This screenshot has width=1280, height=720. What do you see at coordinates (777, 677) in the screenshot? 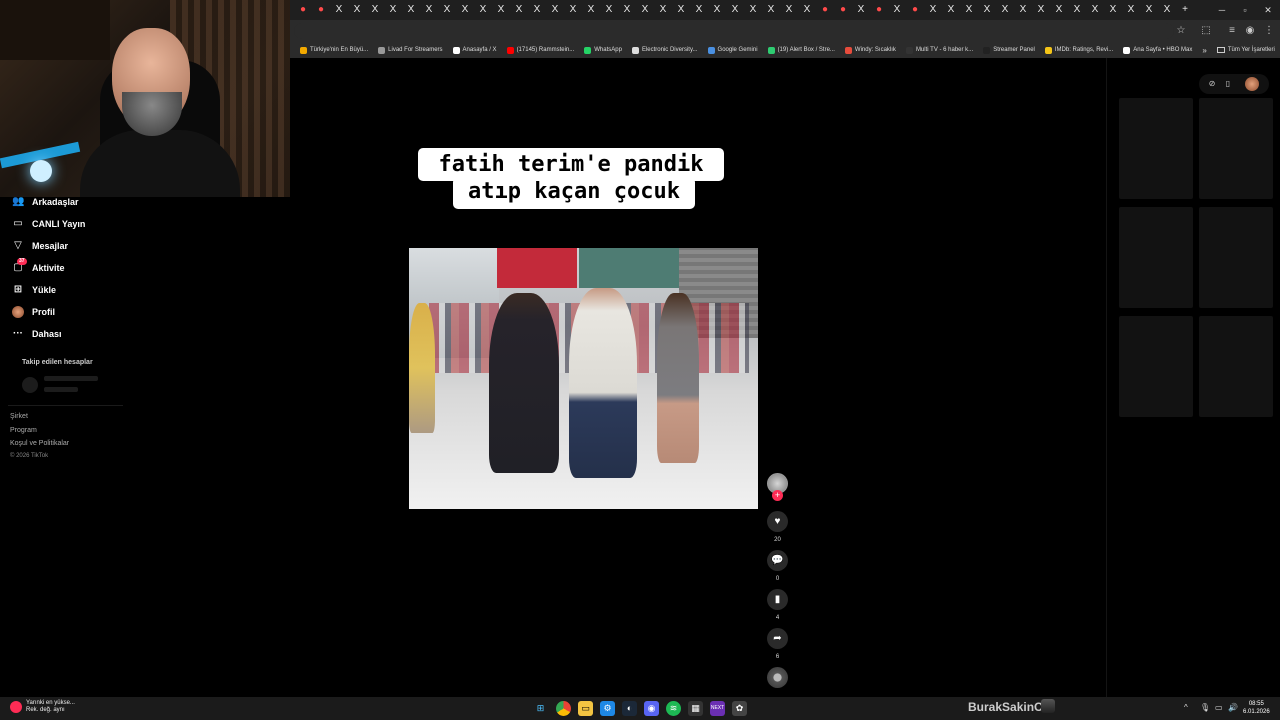
I see `music-disc-icon` at bounding box center [777, 677].